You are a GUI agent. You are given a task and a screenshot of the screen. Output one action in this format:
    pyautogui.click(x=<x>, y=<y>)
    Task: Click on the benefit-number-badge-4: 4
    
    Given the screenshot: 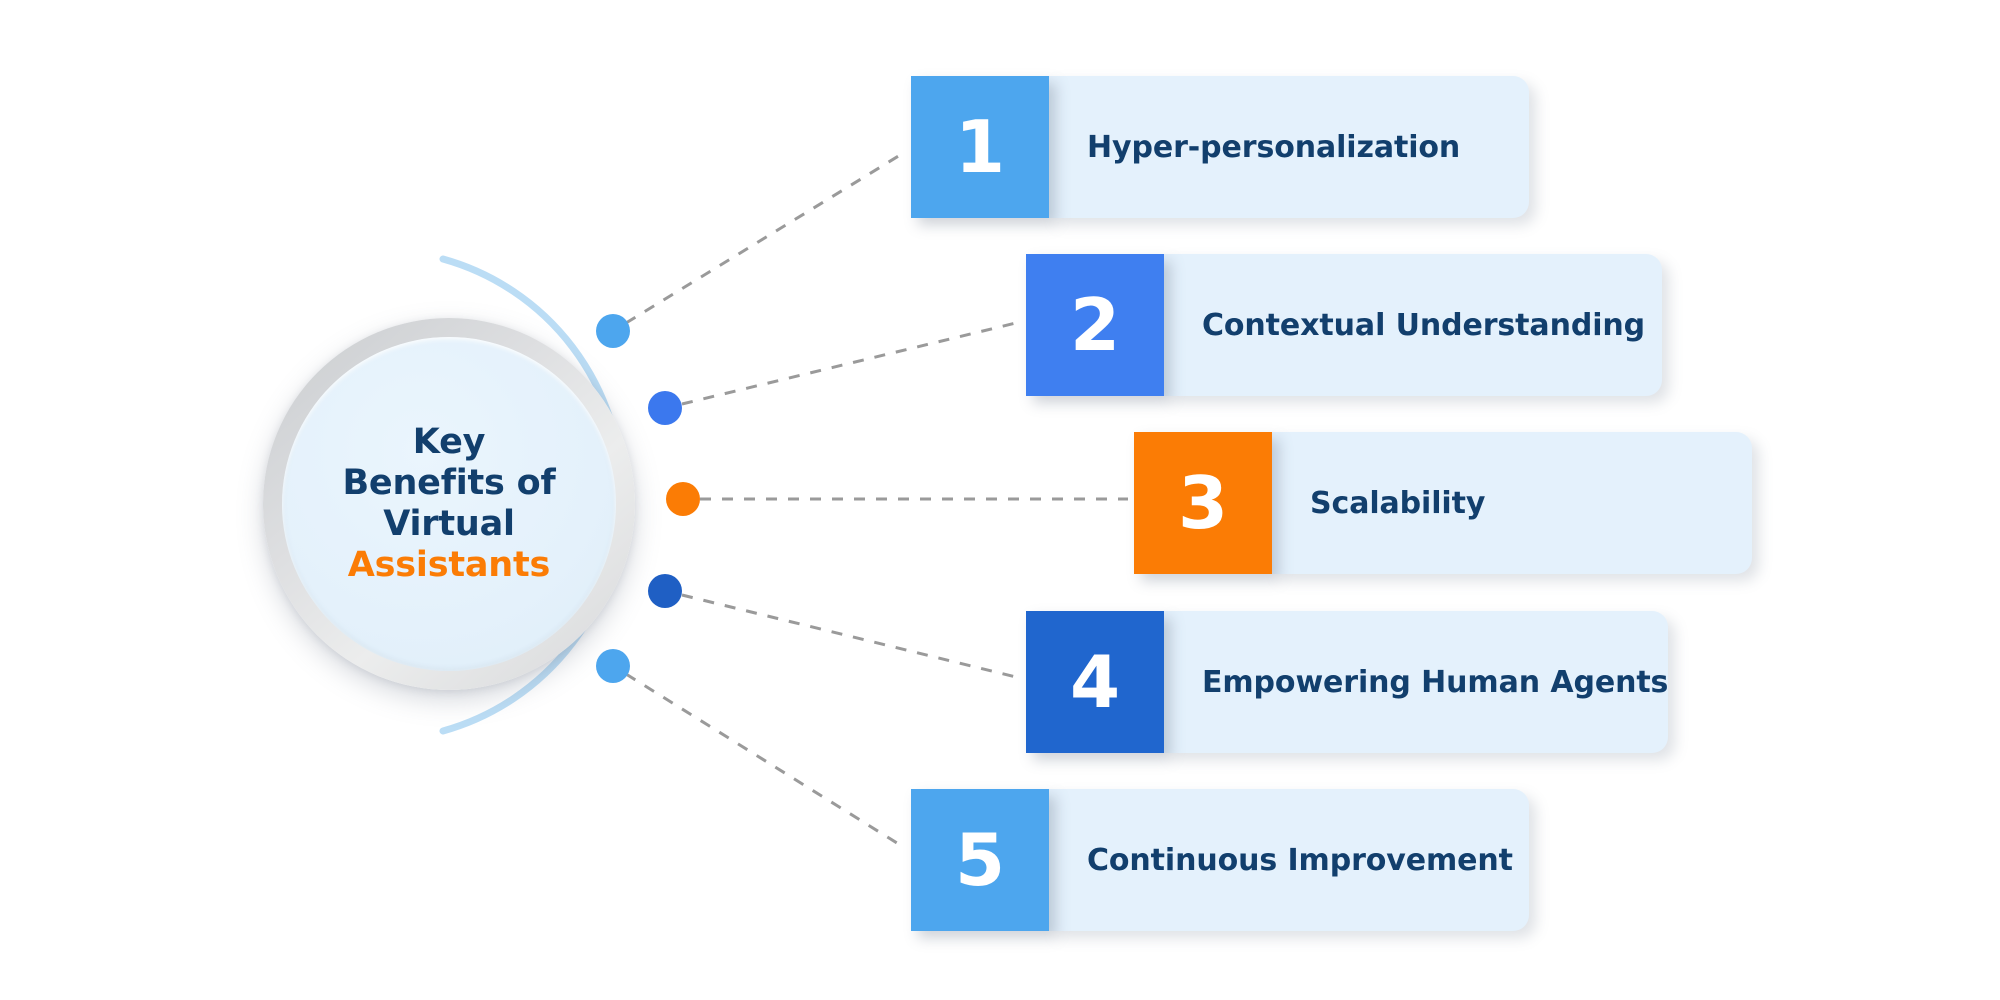 What is the action you would take?
    pyautogui.click(x=1095, y=682)
    